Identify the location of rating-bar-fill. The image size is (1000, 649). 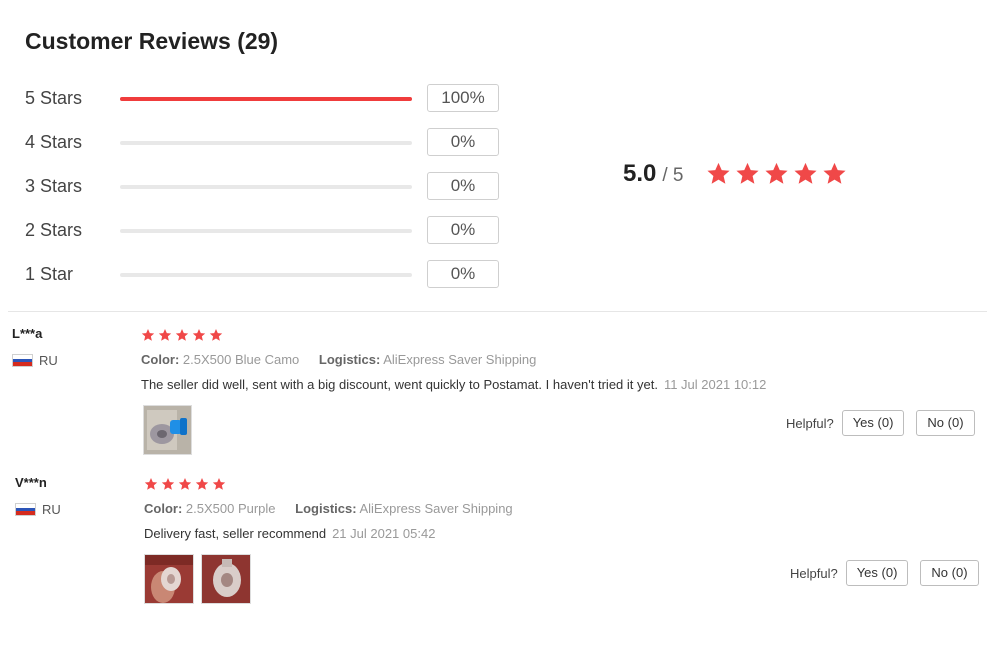
(266, 99).